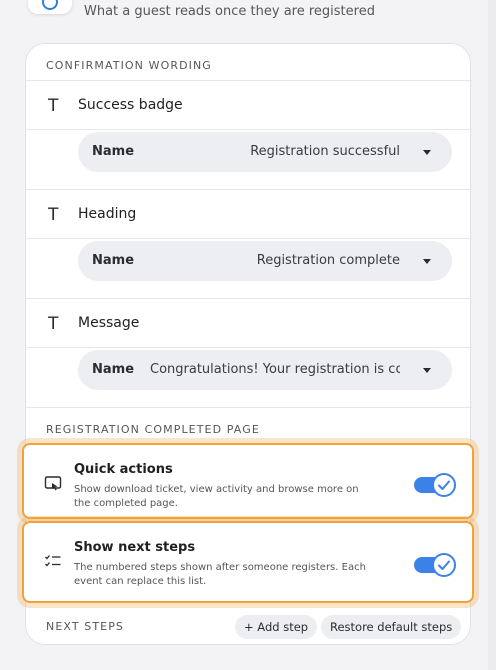 Image resolution: width=496 pixels, height=670 pixels. What do you see at coordinates (328, 260) in the screenshot?
I see `name-value: Registration complete` at bounding box center [328, 260].